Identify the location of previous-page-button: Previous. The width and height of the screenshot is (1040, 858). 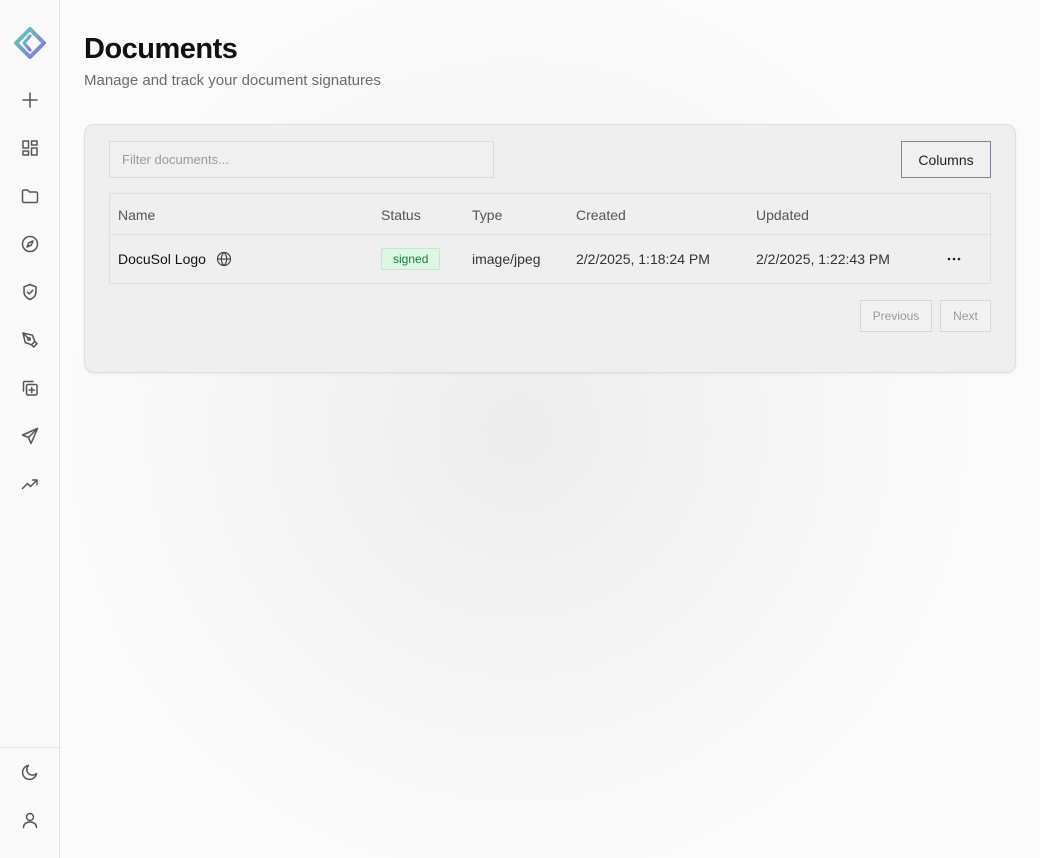
(896, 316).